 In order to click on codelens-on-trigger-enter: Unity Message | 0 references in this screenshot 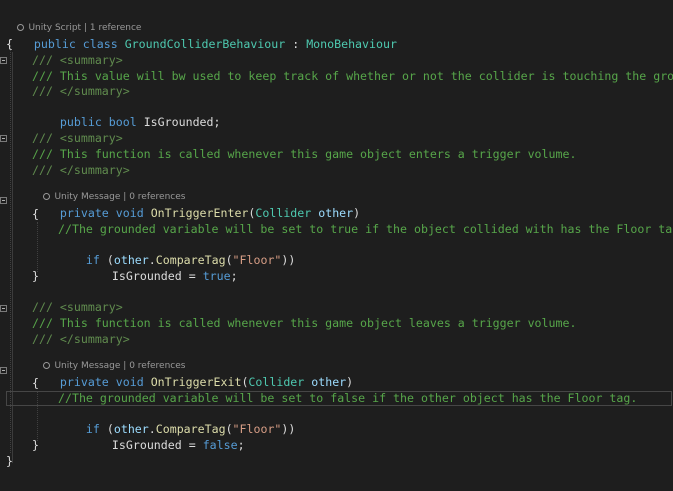, I will do `click(108, 190)`.